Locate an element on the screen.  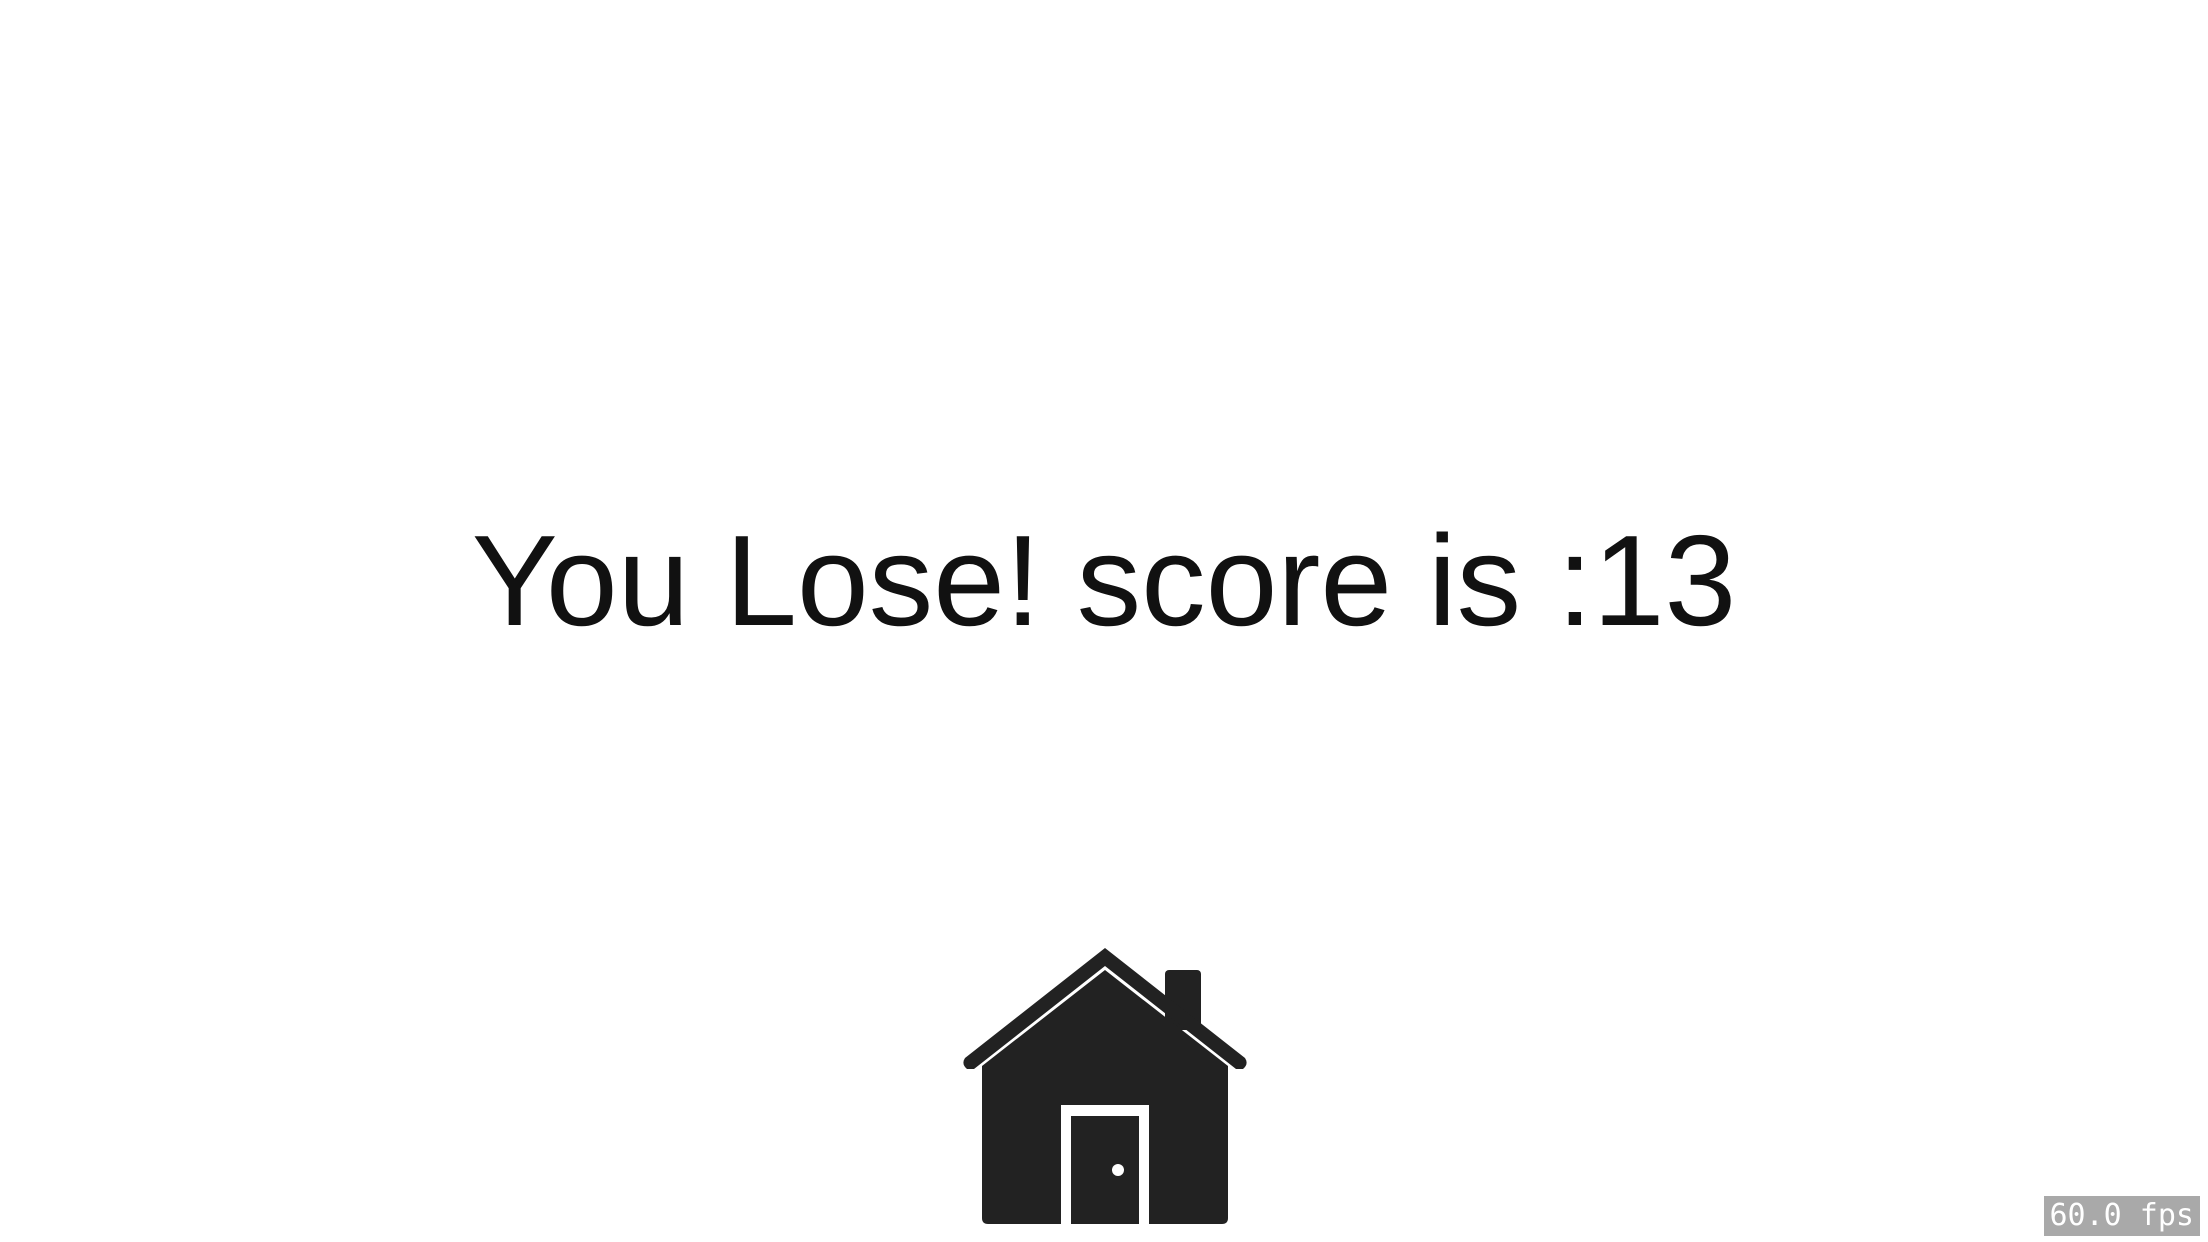
home-button is located at coordinates (1105, 1088).